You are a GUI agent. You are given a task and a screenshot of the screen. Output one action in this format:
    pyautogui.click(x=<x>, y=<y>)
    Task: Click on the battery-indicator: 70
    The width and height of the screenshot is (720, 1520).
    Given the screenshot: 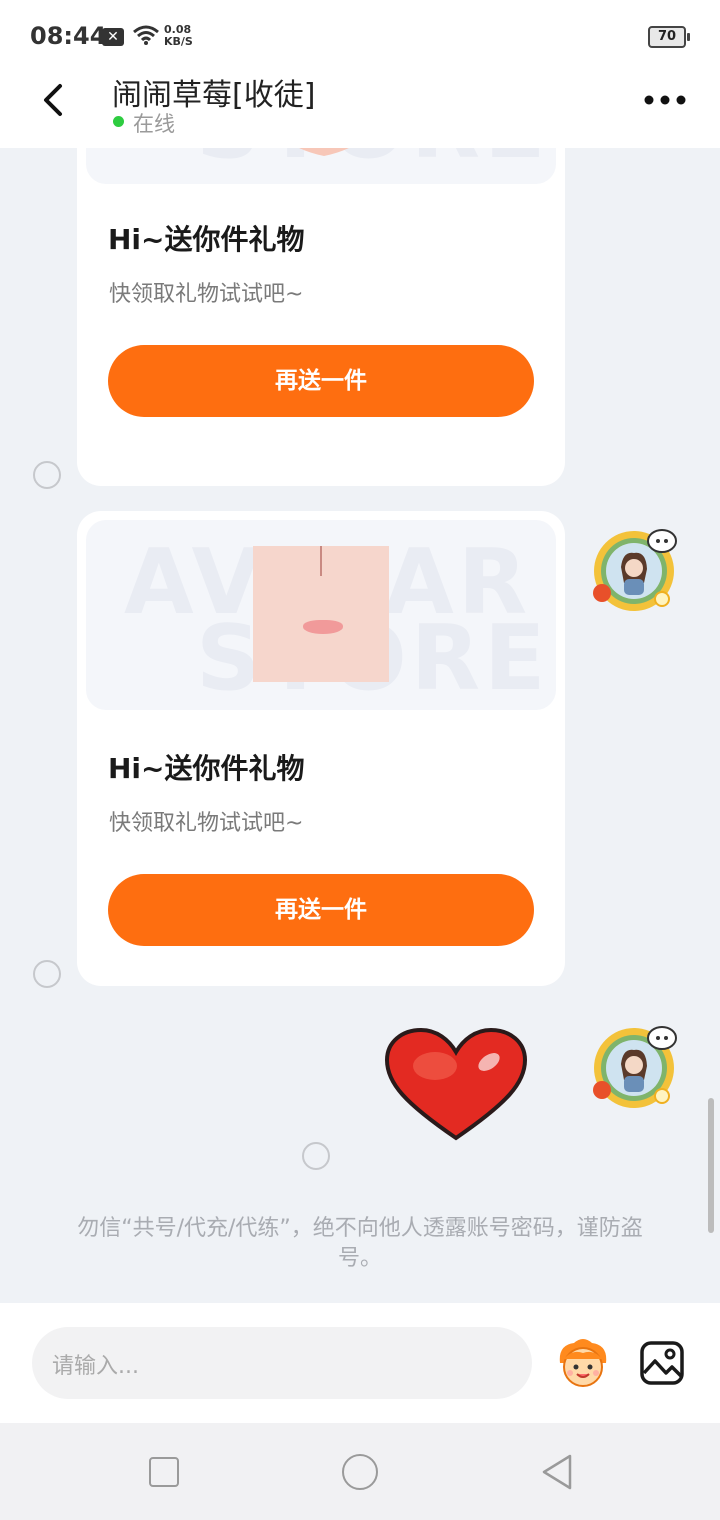 What is the action you would take?
    pyautogui.click(x=669, y=37)
    